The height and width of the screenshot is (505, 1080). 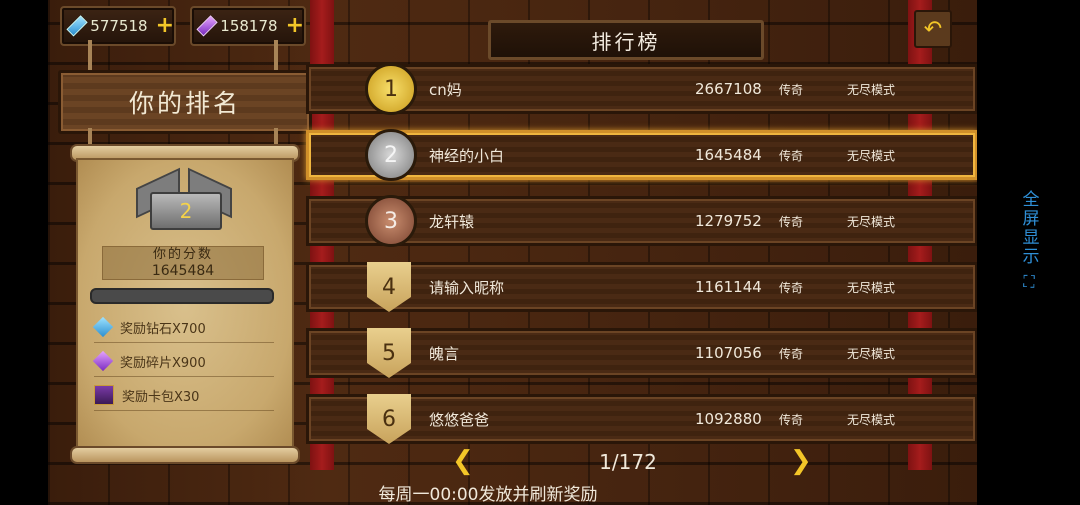 I want to click on rank-shield-icon: 6, so click(x=389, y=419).